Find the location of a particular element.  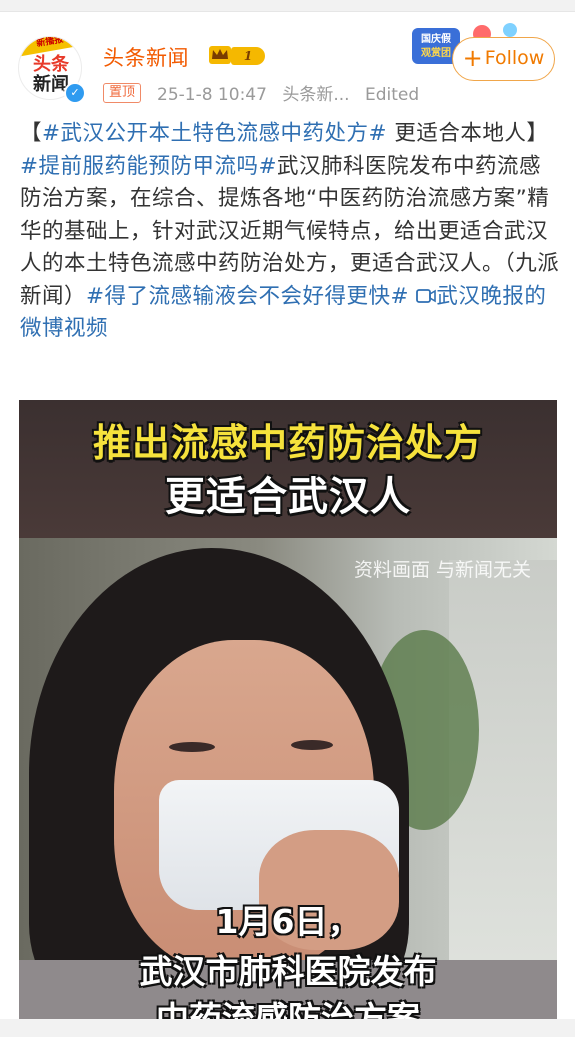

svg-text: 国庆假 is located at coordinates (436, 38).